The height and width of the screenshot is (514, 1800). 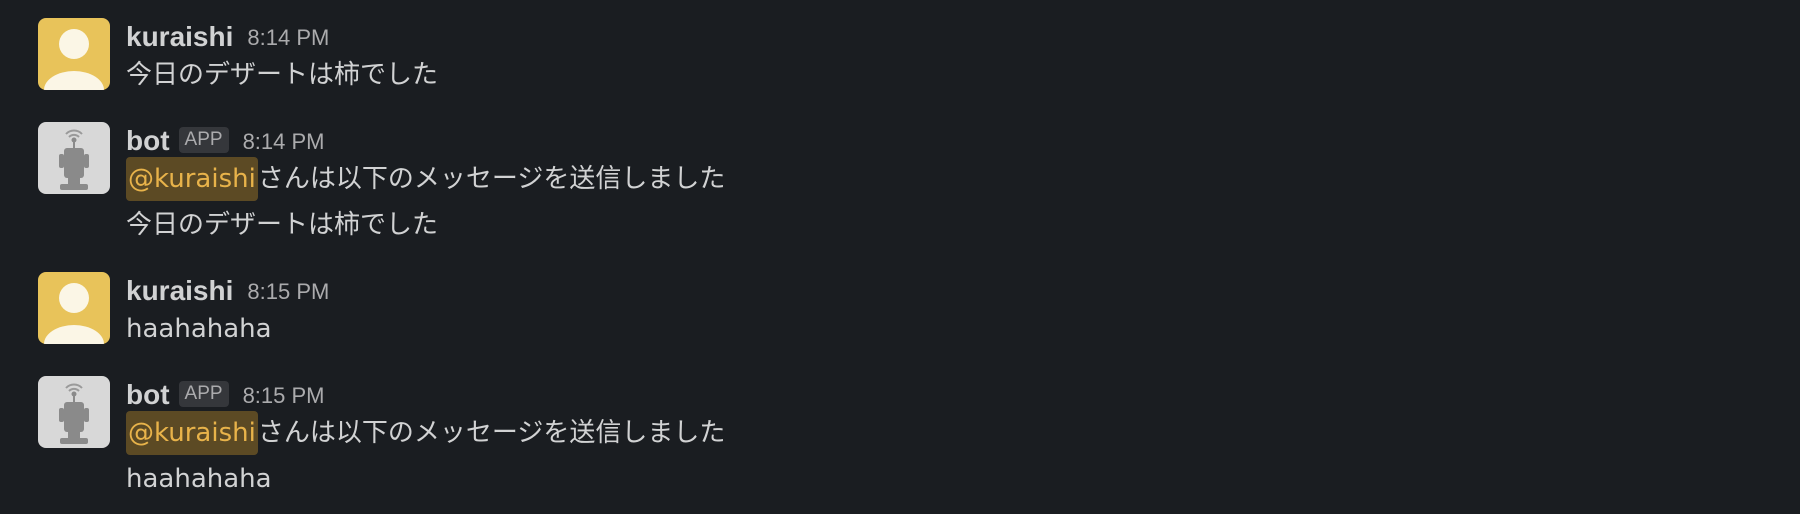 I want to click on message-header: bot APP 8:14 PM, so click(x=932, y=139).